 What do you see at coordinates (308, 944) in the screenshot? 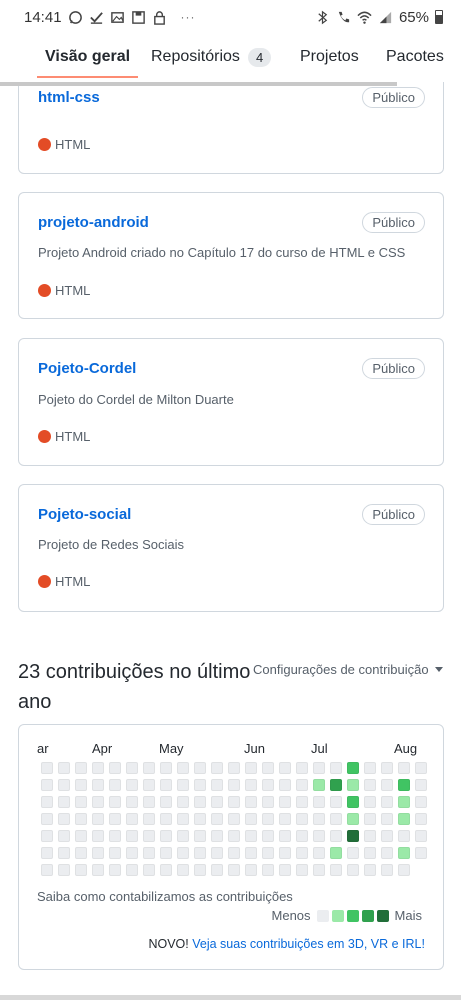
I see `view-3d-contributions-link: Veja suas contribuições em 3D, VR e IRL!` at bounding box center [308, 944].